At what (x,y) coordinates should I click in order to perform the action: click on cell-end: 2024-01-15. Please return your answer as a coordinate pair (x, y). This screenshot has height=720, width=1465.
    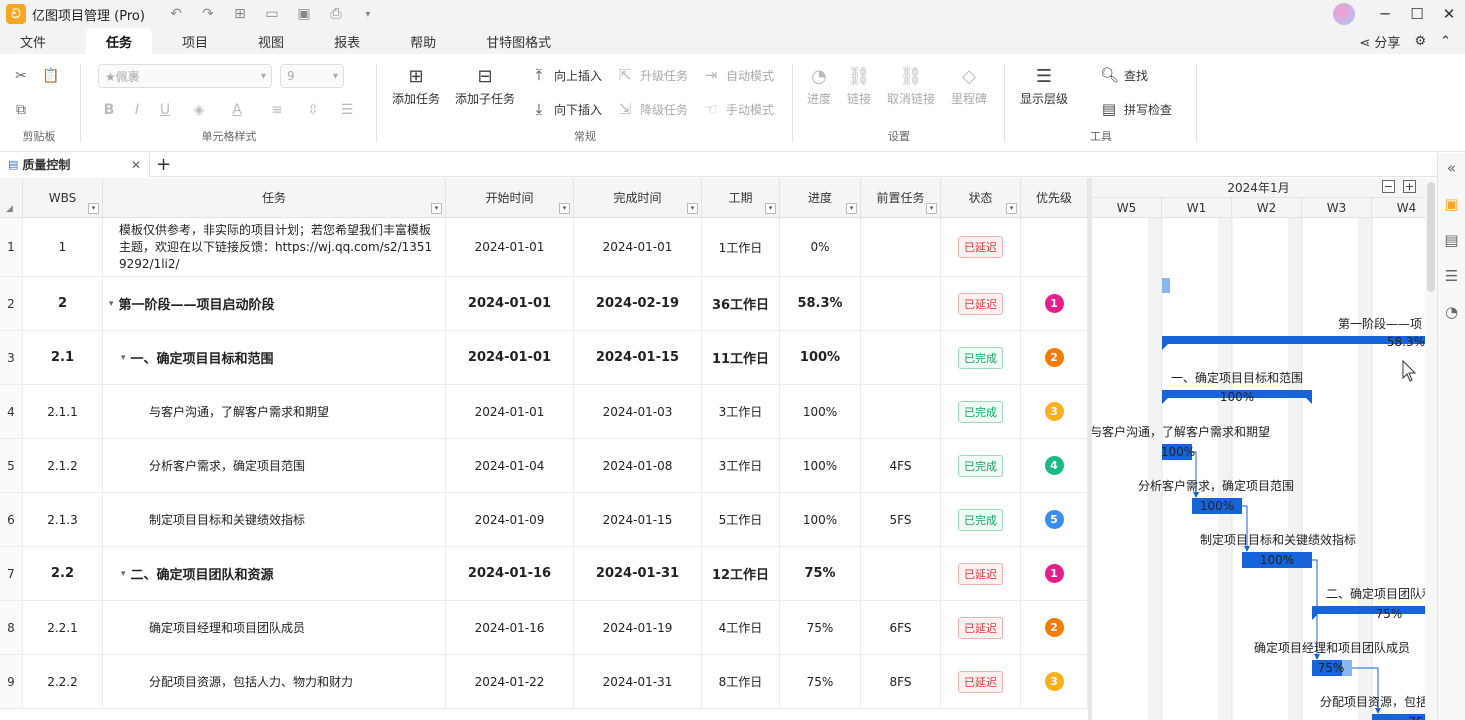
    Looking at the image, I should click on (638, 520).